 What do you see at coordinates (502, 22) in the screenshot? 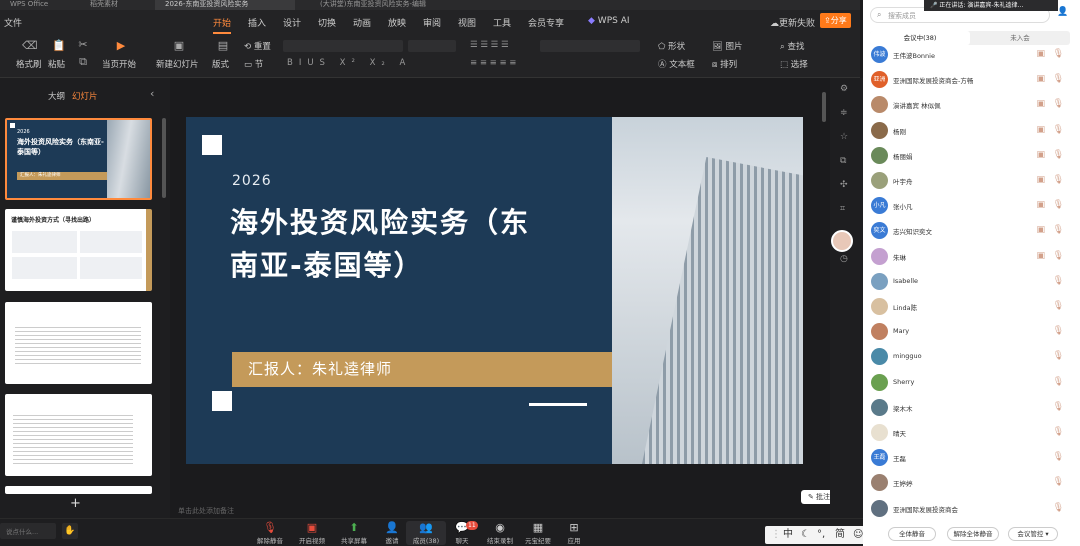
I see `tab-tools: 工具` at bounding box center [502, 22].